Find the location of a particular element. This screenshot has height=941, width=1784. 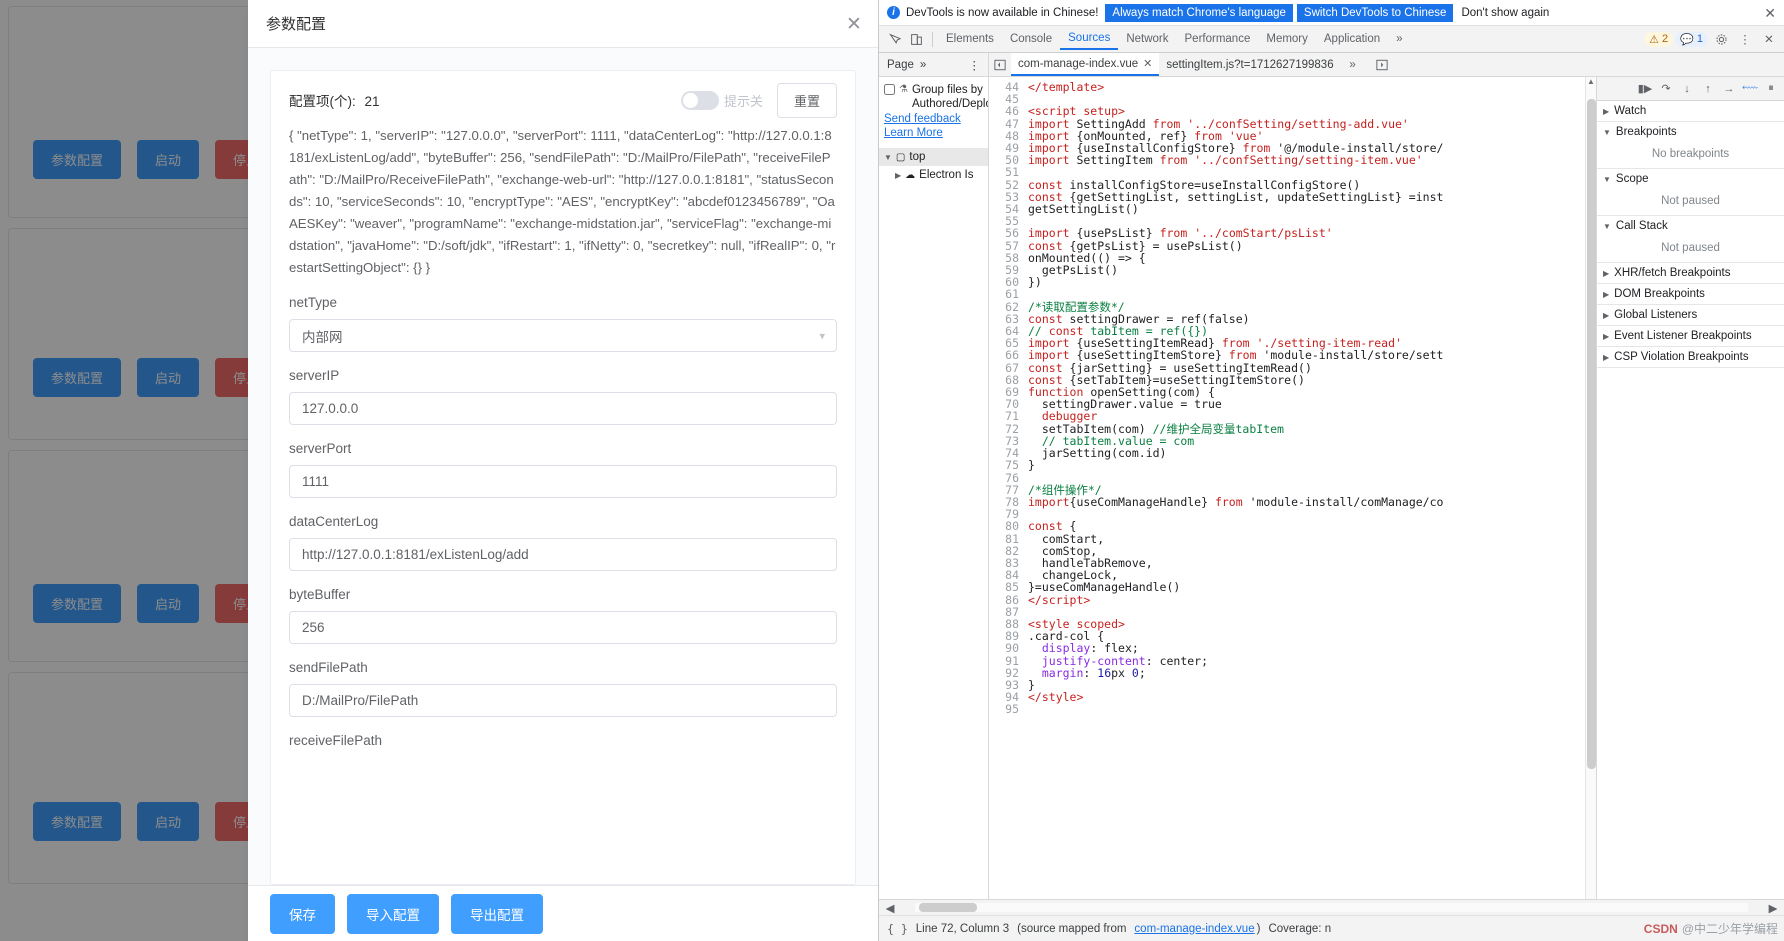

section-header: ▶ CSP Violation Breakpoints is located at coordinates (1690, 357).